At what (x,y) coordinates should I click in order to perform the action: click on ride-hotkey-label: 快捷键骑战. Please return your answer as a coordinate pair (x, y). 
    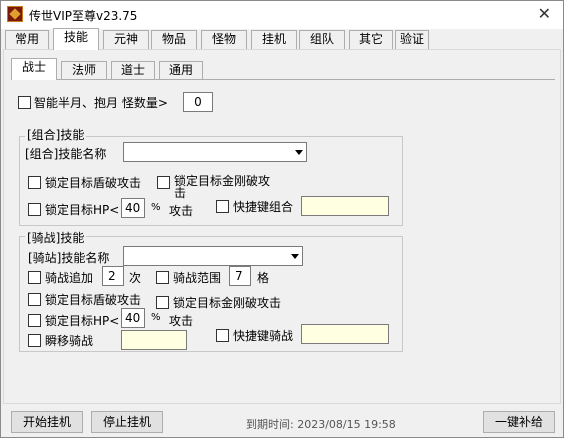
    Looking at the image, I should click on (263, 336).